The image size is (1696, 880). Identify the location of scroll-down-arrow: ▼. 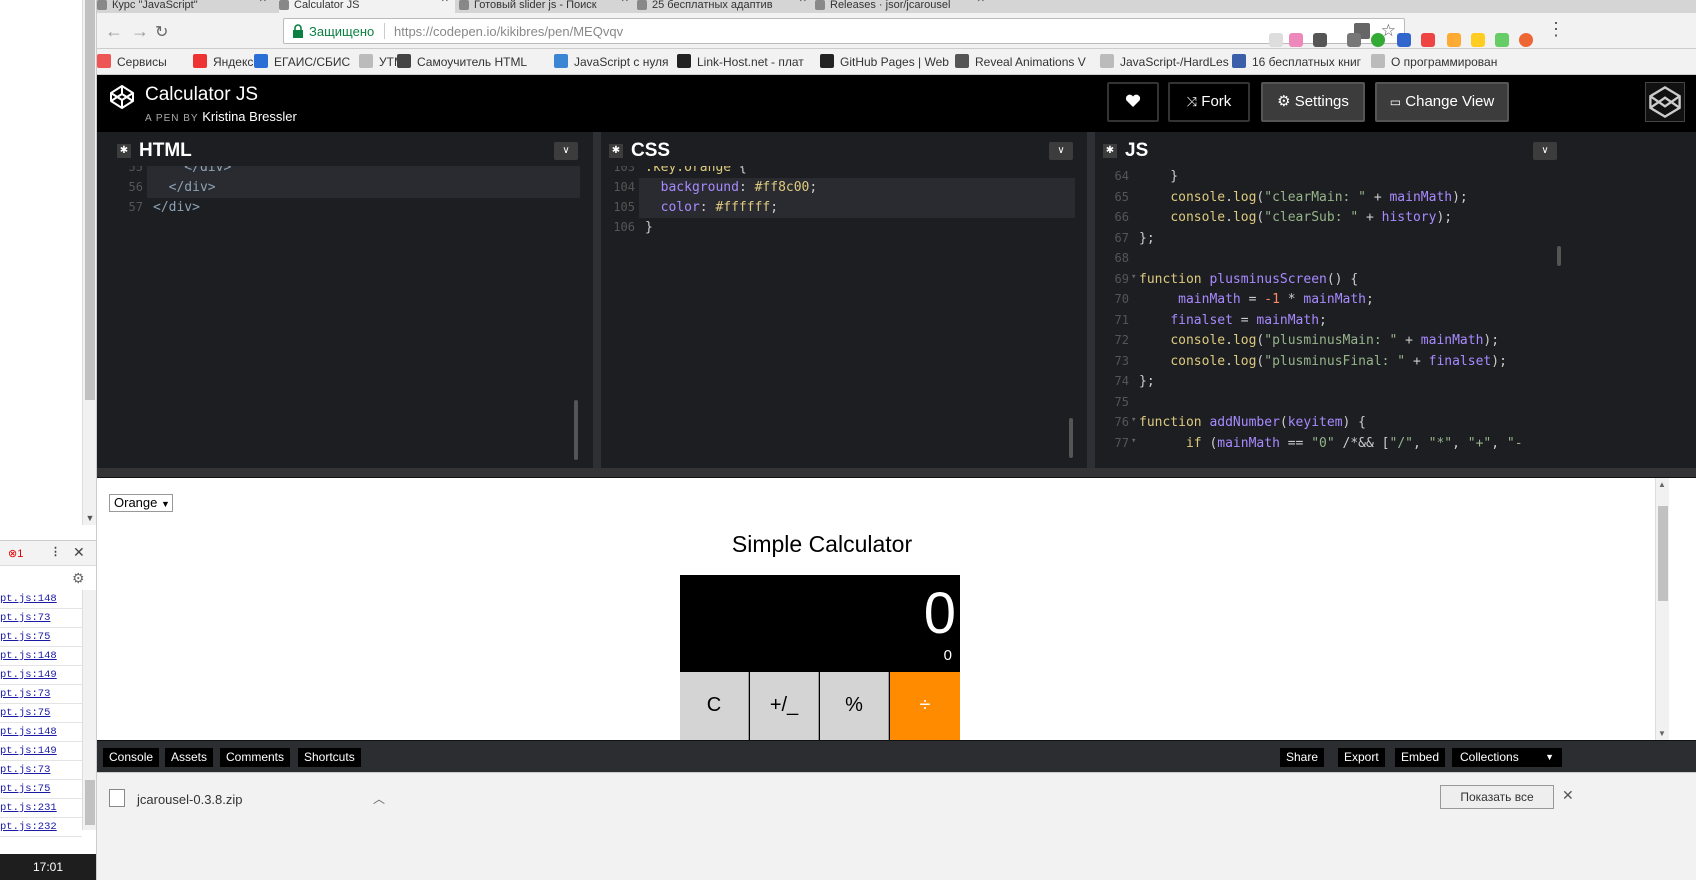
(1662, 733).